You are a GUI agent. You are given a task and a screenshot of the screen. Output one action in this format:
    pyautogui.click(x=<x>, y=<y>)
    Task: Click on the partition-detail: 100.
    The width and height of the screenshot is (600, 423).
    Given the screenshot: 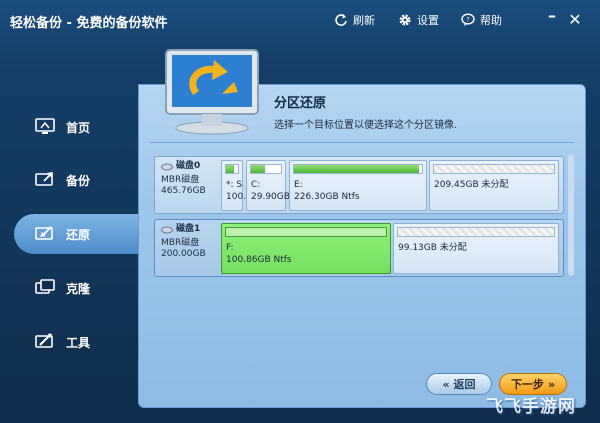 What is the action you would take?
    pyautogui.click(x=236, y=197)
    